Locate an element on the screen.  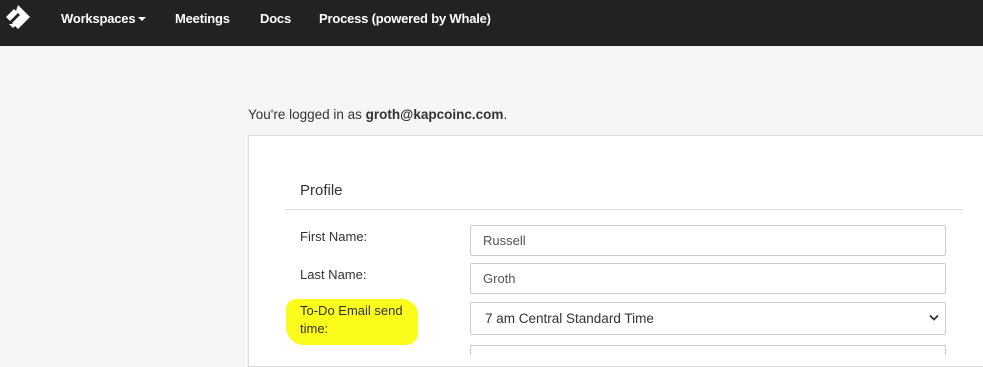
nav-workspaces: Workspaces is located at coordinates (104, 18).